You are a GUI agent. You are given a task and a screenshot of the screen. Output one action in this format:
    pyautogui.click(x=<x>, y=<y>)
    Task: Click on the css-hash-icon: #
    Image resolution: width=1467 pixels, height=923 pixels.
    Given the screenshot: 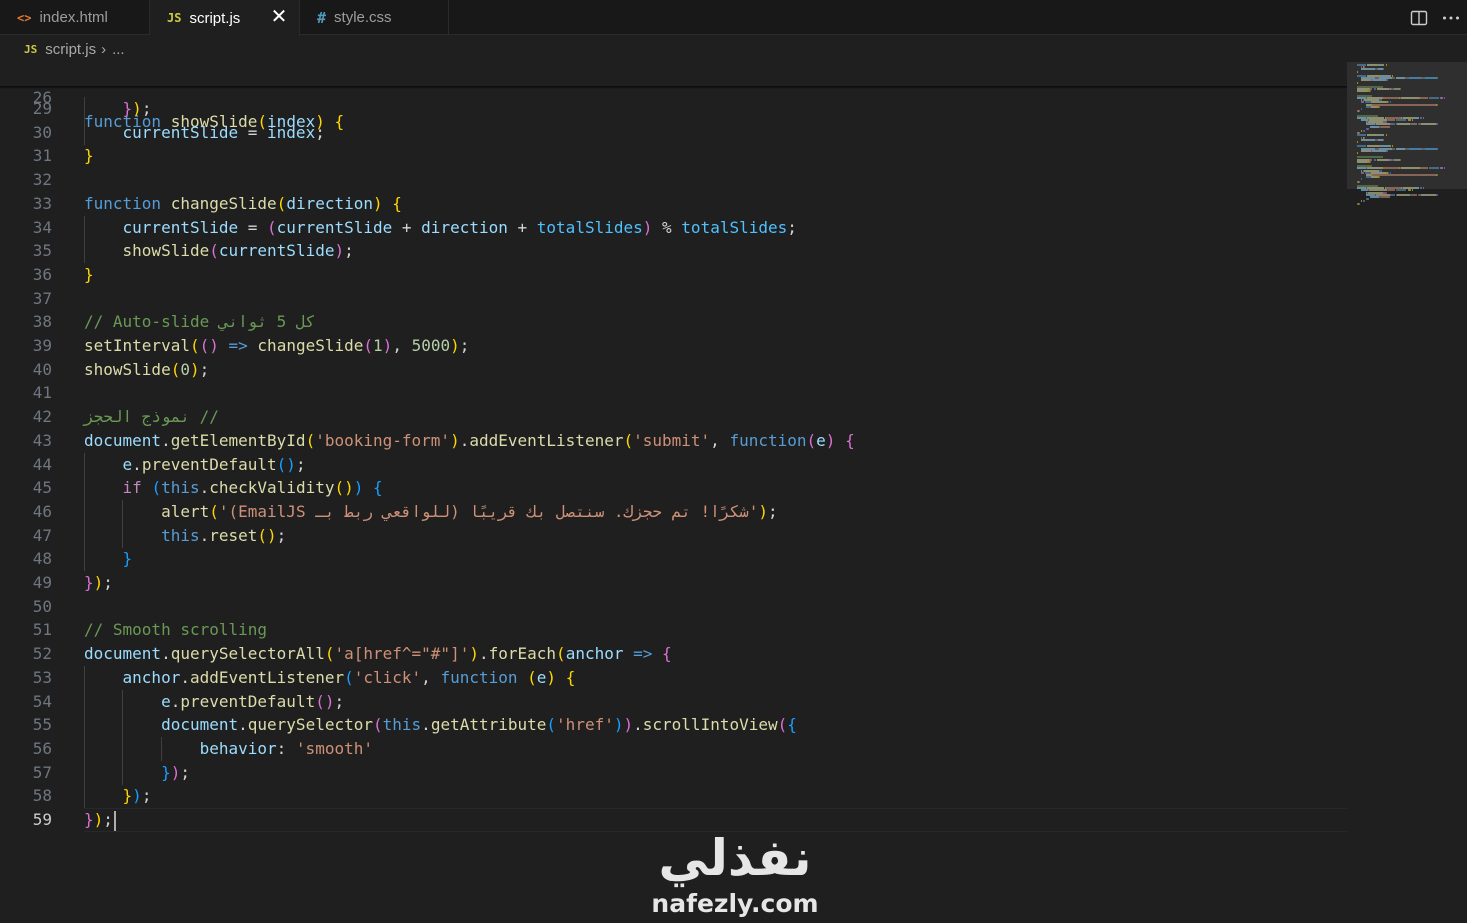 What is the action you would take?
    pyautogui.click(x=322, y=17)
    